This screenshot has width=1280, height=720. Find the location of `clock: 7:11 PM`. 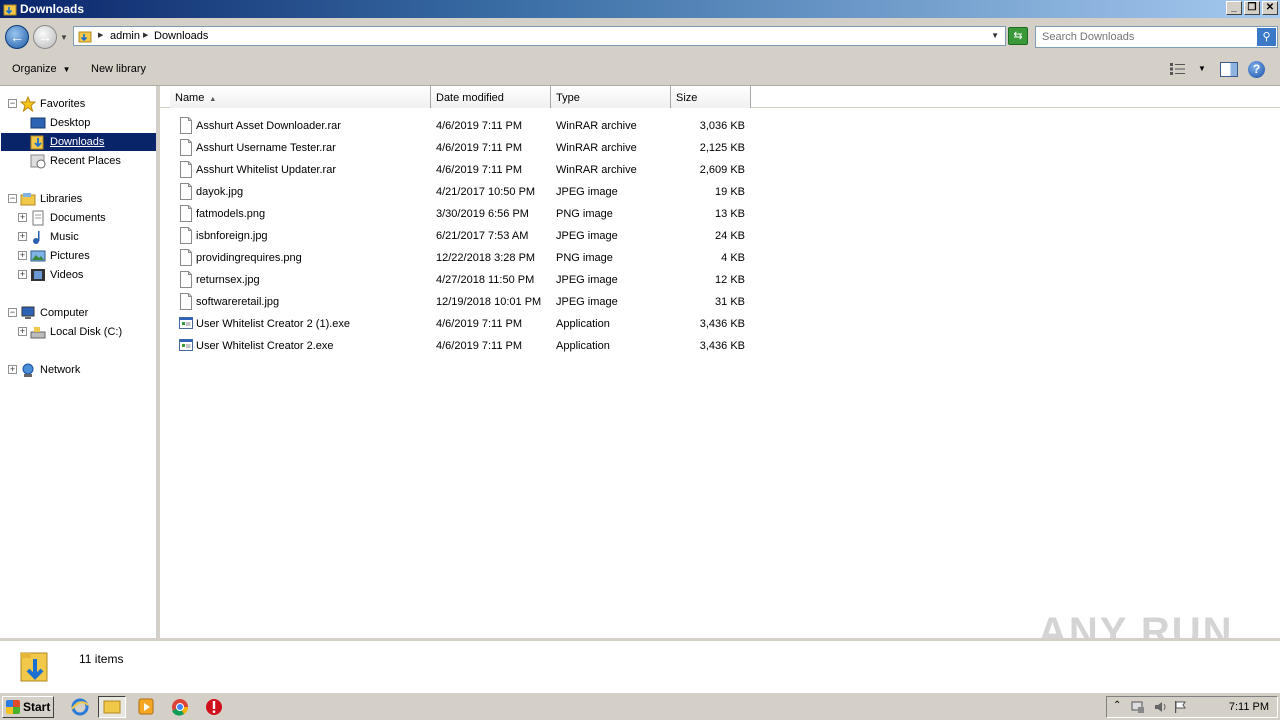

clock: 7:11 PM is located at coordinates (1249, 707).